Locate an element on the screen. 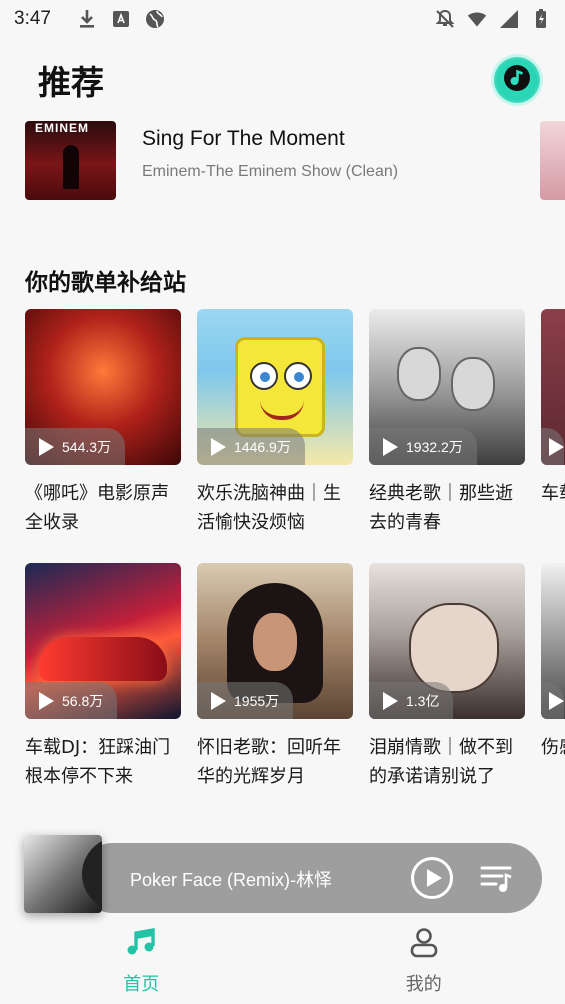 This screenshot has width=565, height=1004. bottom-nav: 首页 我的 is located at coordinates (282, 962).